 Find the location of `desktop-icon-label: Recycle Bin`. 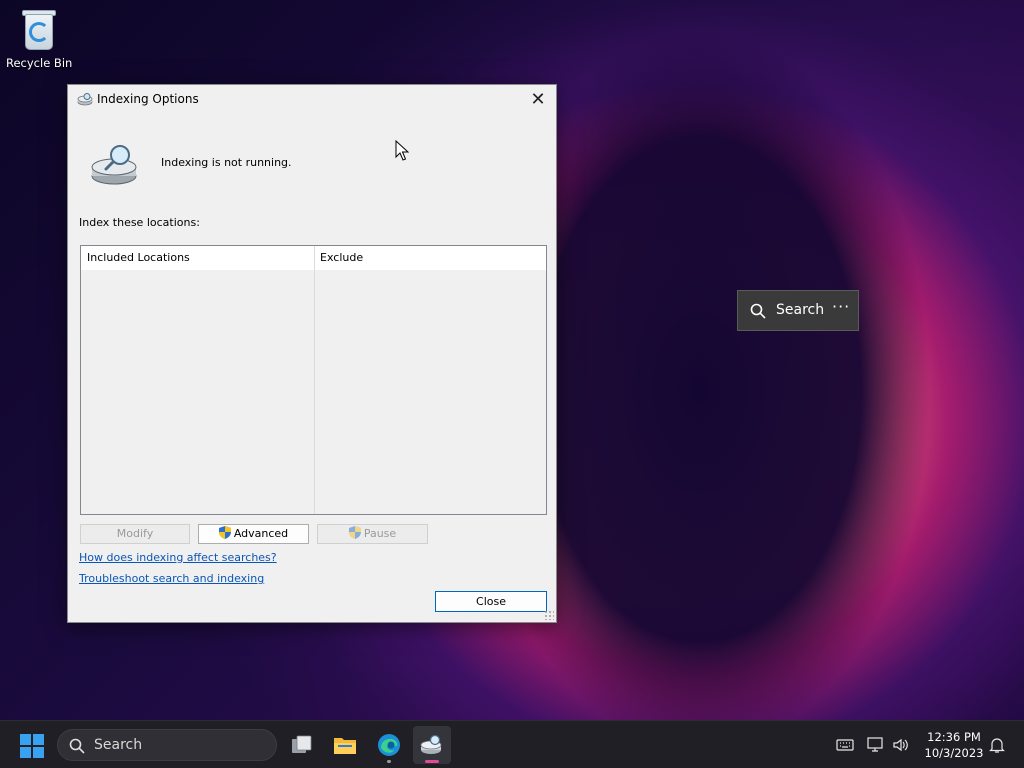

desktop-icon-label: Recycle Bin is located at coordinates (39, 63).